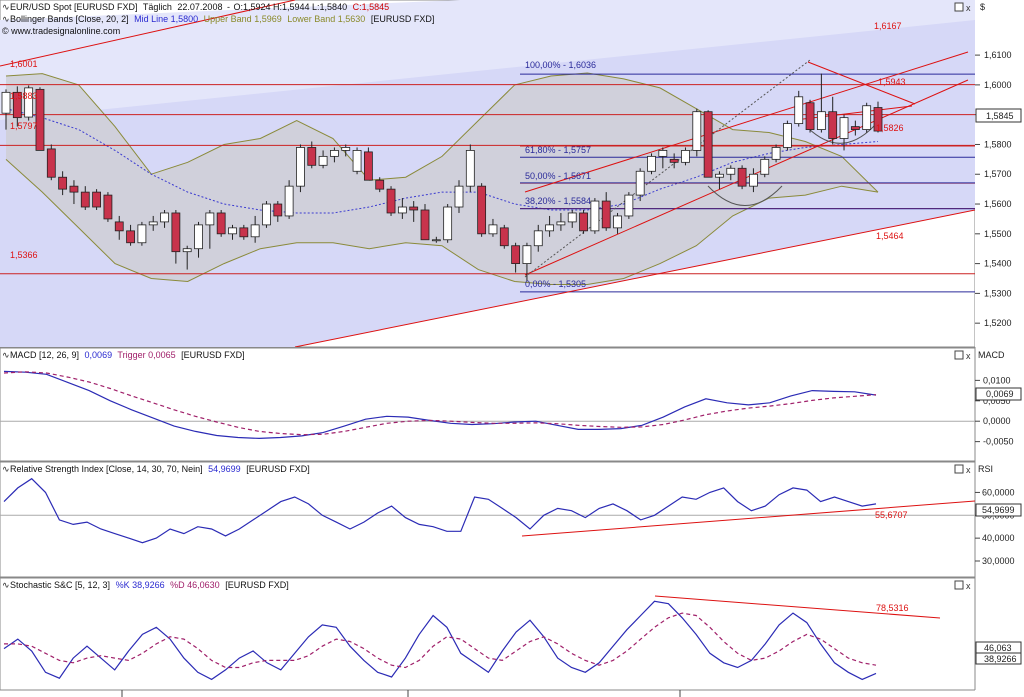 The width and height of the screenshot is (1024, 697). I want to click on macd-trigger-value: Trigger 0,0065, so click(146, 355).